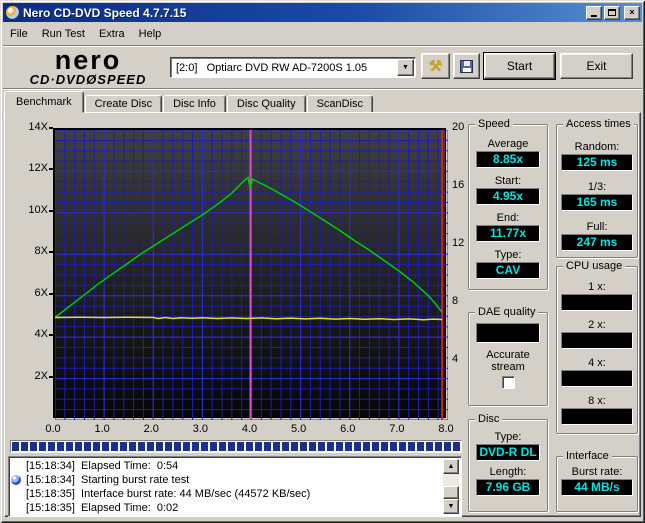 The width and height of the screenshot is (645, 523). I want to click on y-axis-left-tick: 2X, so click(41, 375).